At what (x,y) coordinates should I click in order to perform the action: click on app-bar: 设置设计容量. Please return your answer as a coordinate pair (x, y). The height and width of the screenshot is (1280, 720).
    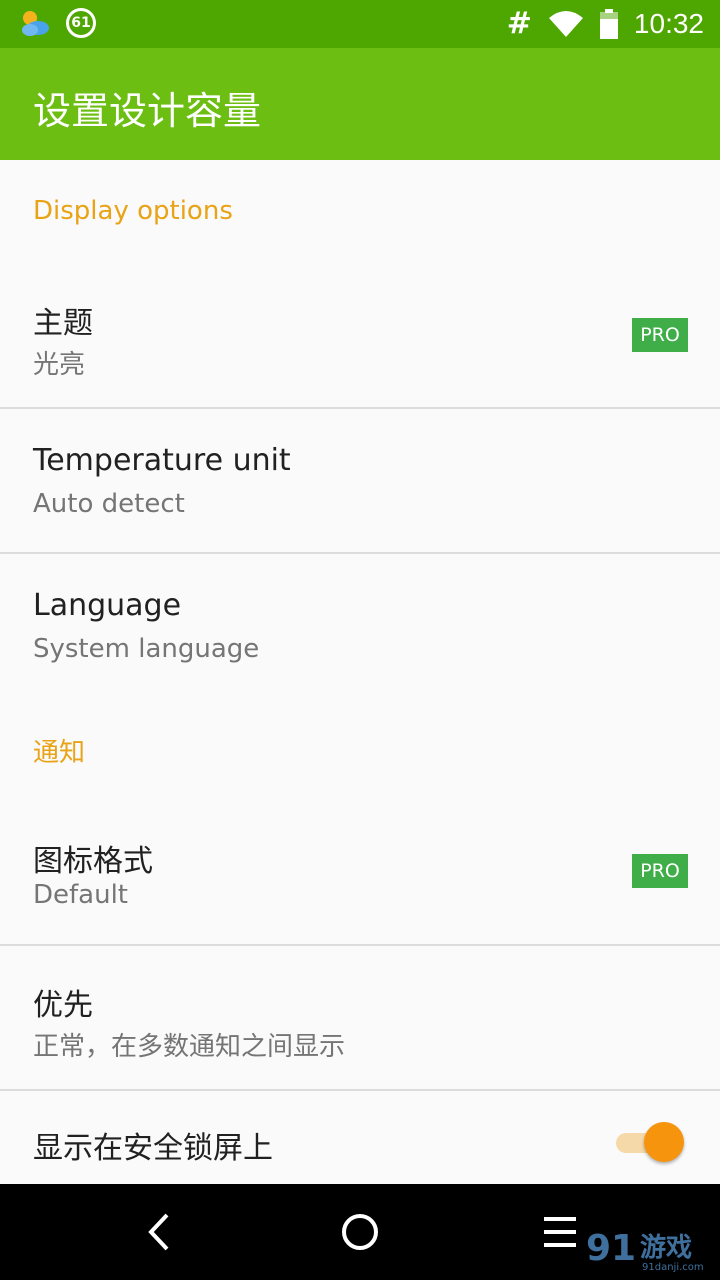
    Looking at the image, I should click on (360, 104).